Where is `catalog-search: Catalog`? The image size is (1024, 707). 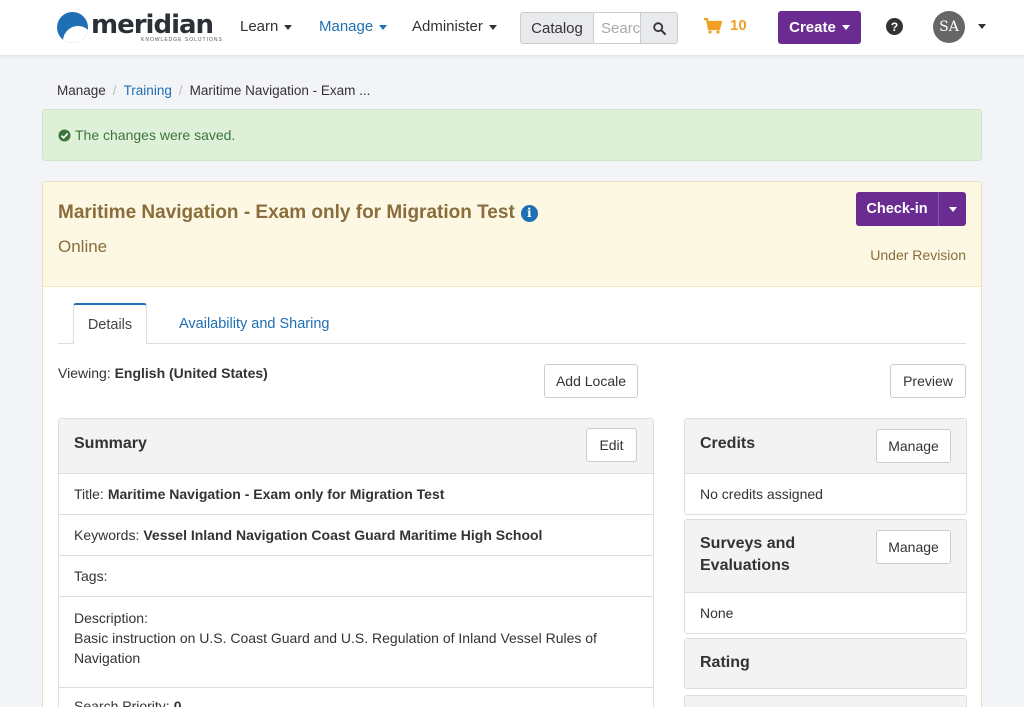
catalog-search: Catalog is located at coordinates (599, 28).